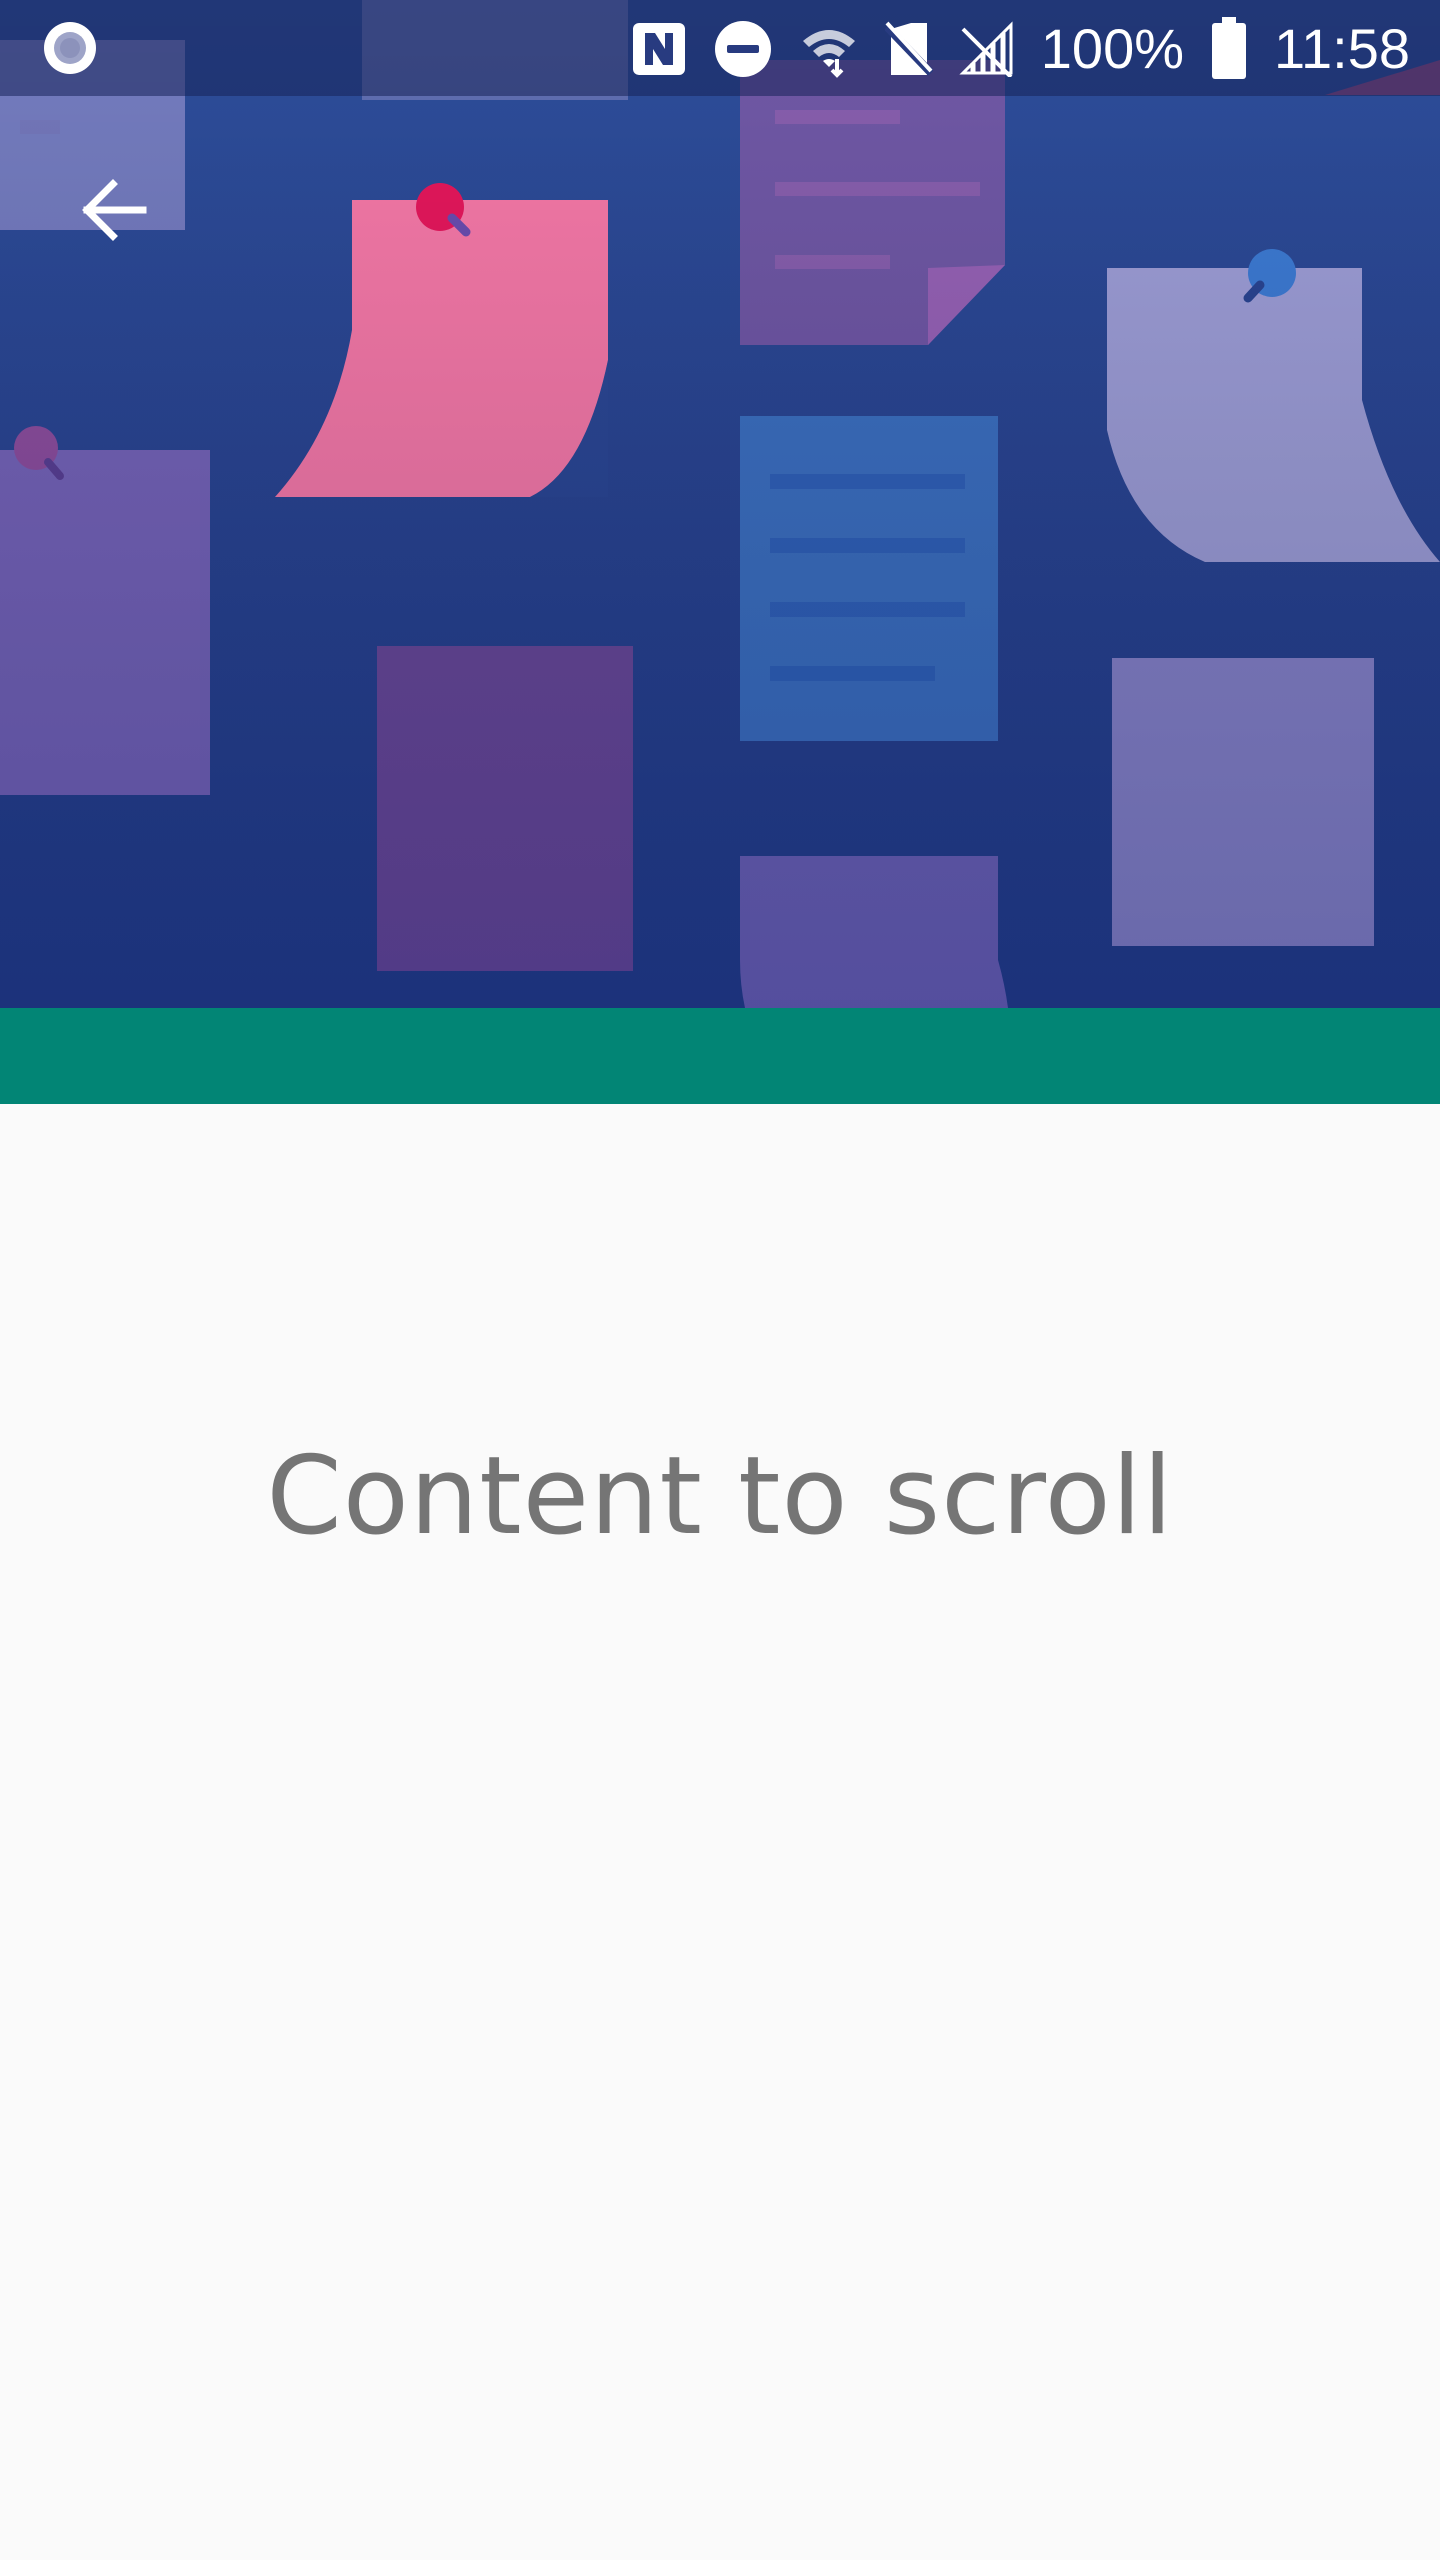  Describe the element at coordinates (1229, 48) in the screenshot. I see `battery-icon` at that location.